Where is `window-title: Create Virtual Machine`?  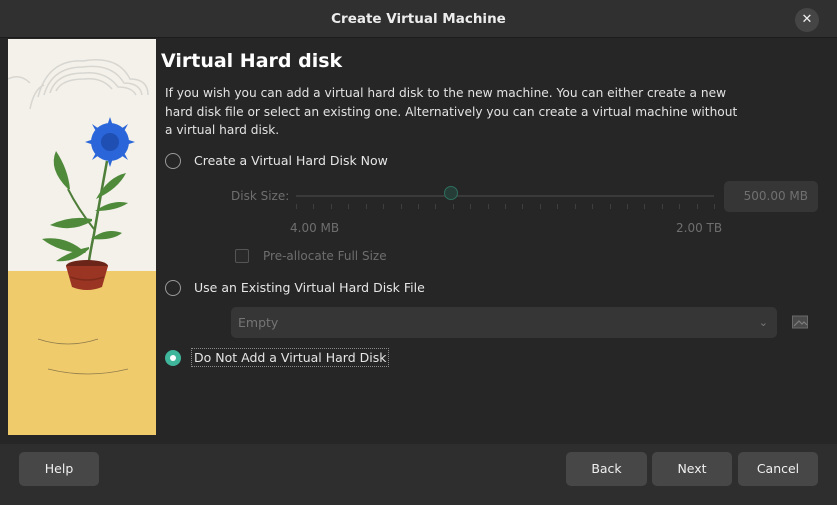 window-title: Create Virtual Machine is located at coordinates (418, 19).